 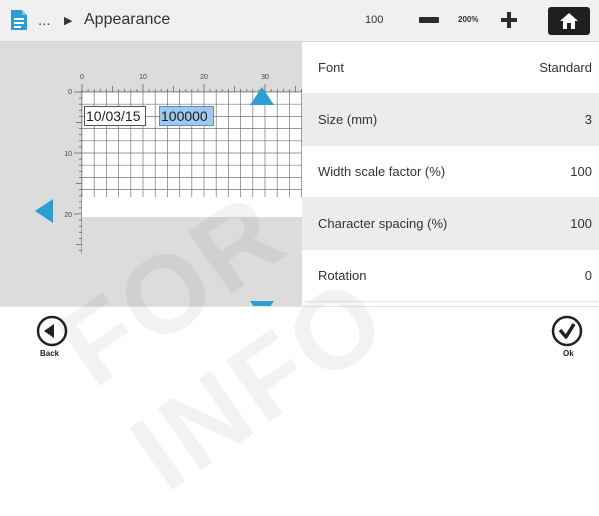 I want to click on ruler-left-10: 10, so click(x=68, y=154).